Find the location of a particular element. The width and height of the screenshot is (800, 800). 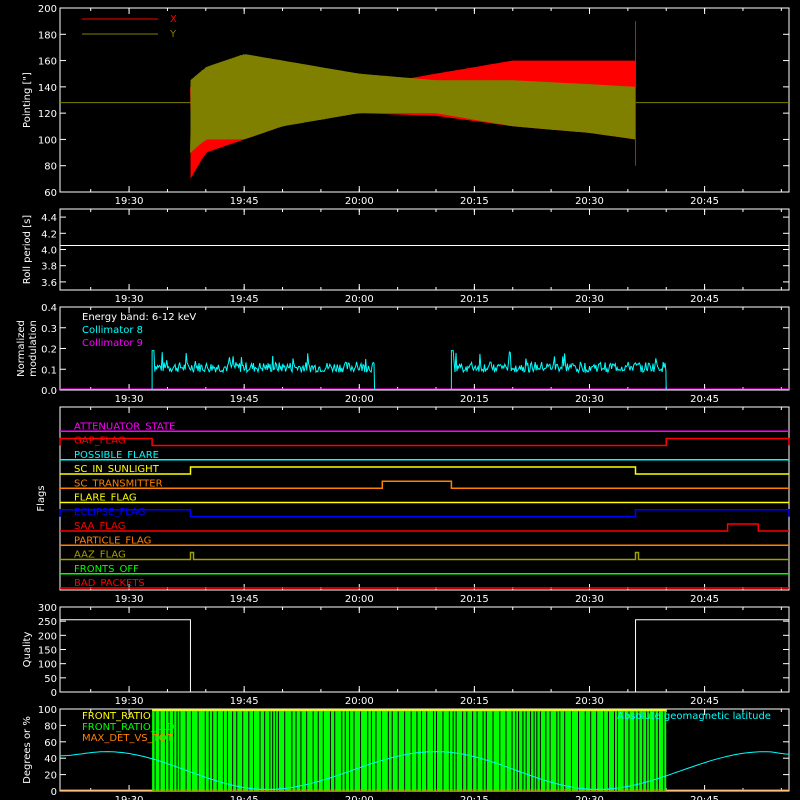

y-axis-label: Roll period [s] is located at coordinates (27, 249).